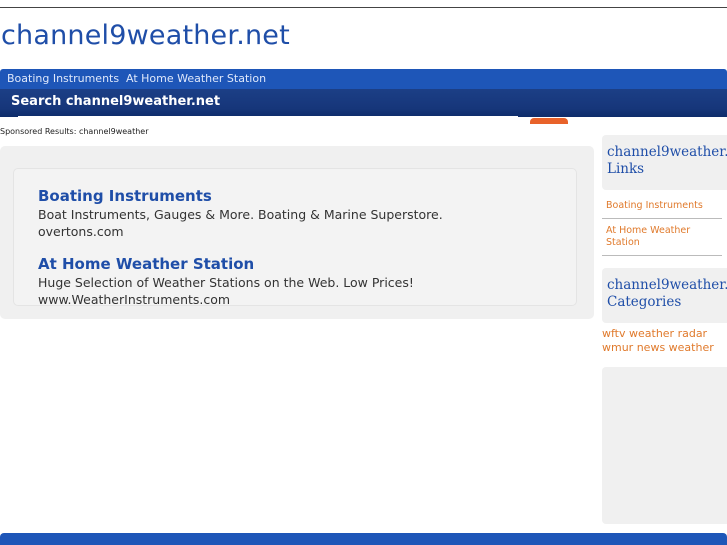 Image resolution: width=727 pixels, height=545 pixels. I want to click on search-title: Search channel9weather.net, so click(116, 101).